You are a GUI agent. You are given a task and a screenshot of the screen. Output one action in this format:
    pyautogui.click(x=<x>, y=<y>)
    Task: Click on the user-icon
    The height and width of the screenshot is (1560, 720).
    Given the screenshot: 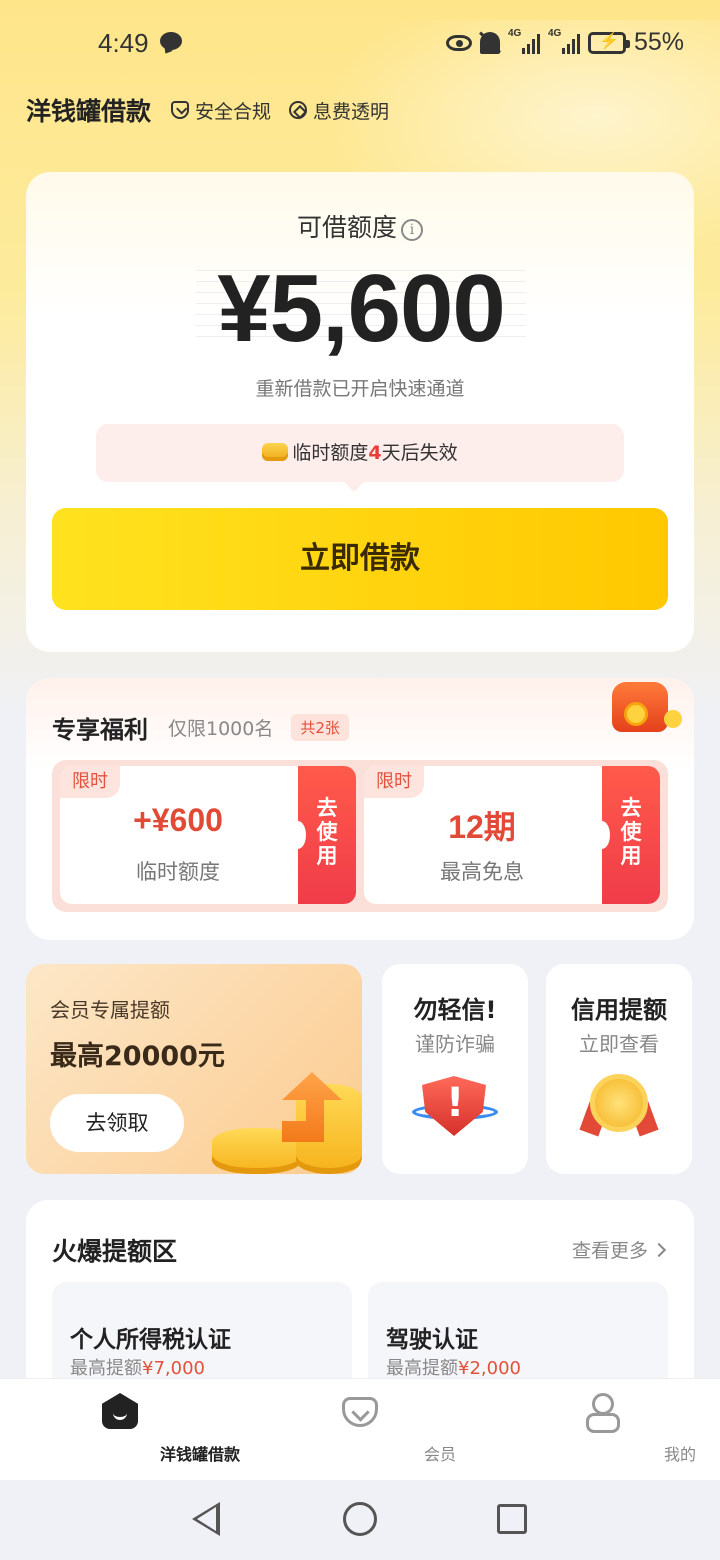 What is the action you would take?
    pyautogui.click(x=603, y=1413)
    